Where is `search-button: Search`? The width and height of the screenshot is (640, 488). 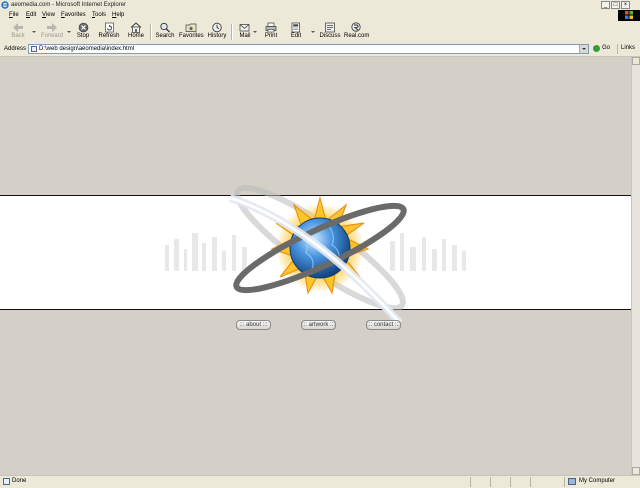 search-button: Search is located at coordinates (165, 32).